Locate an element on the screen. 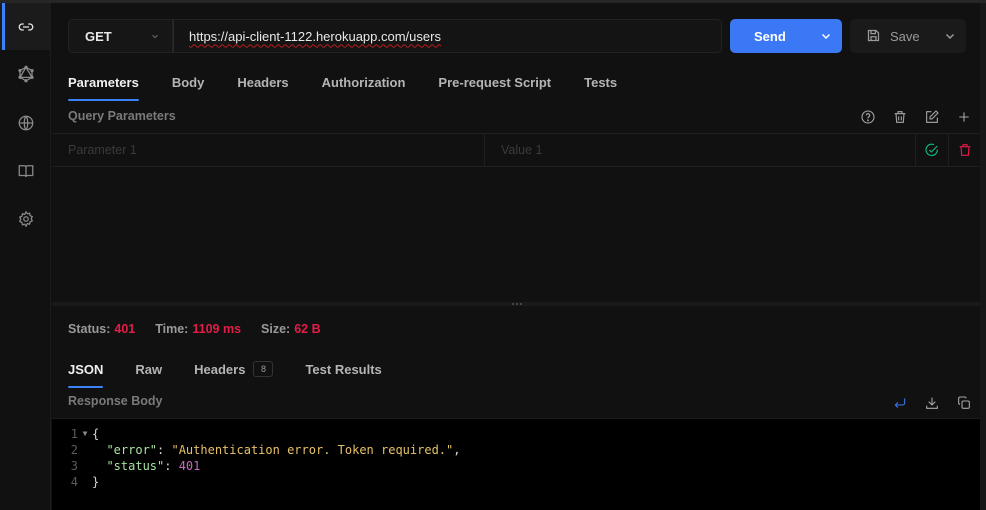 Image resolution: width=986 pixels, height=510 pixels. panel-resize-handle is located at coordinates (516, 304).